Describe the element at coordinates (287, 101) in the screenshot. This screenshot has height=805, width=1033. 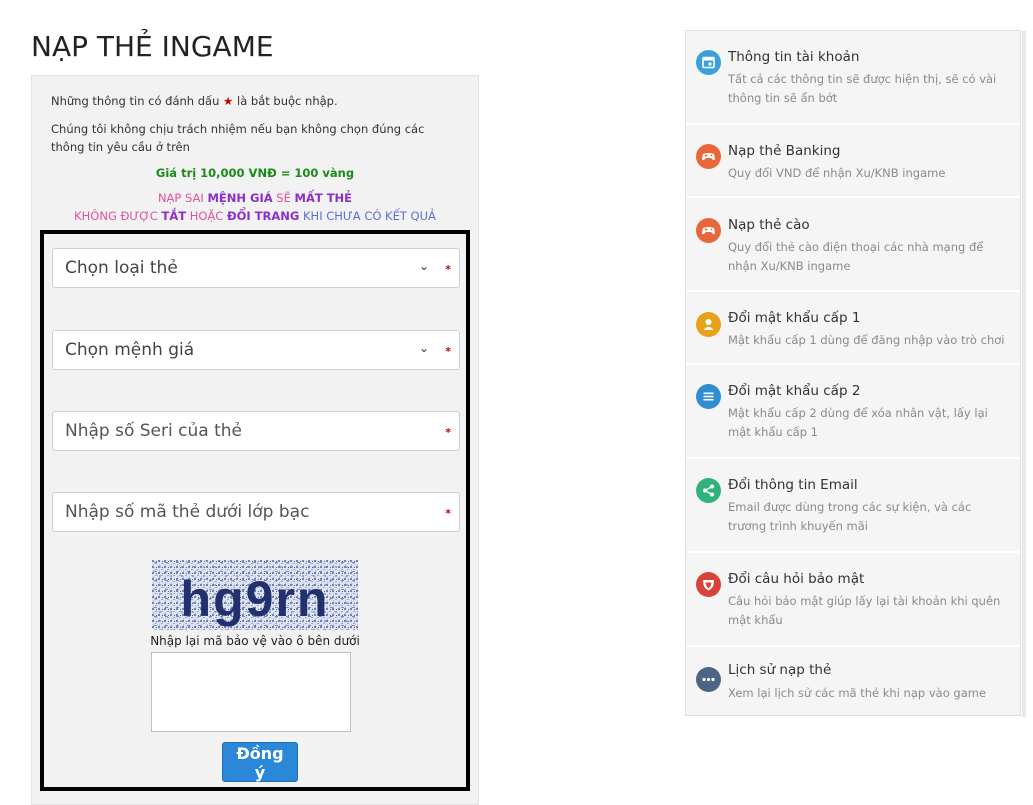
I see `required-note-text-end: là bắt buộc nhập.` at that location.